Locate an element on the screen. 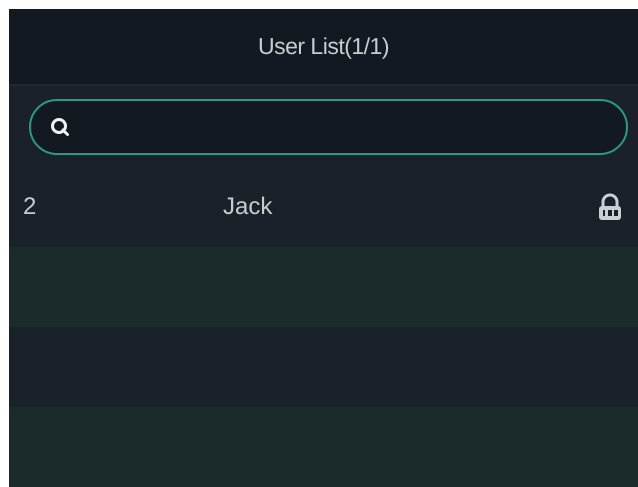  screen-title: User List(1/1) is located at coordinates (324, 46).